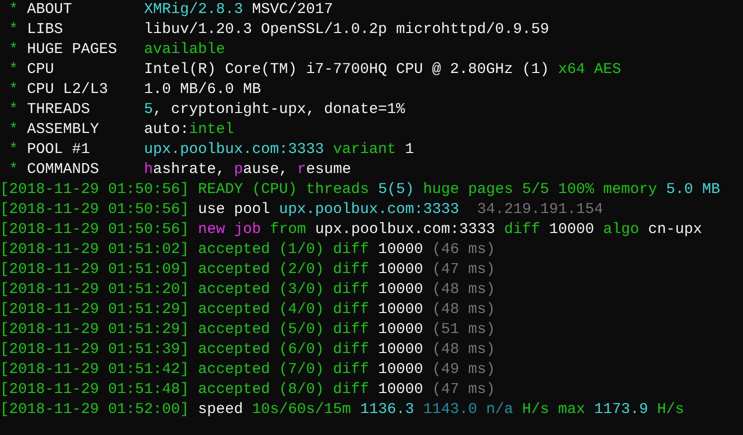 The width and height of the screenshot is (743, 435). What do you see at coordinates (95, 370) in the screenshot?
I see `log-timestamp: [2018-11-29 01:51:42]` at bounding box center [95, 370].